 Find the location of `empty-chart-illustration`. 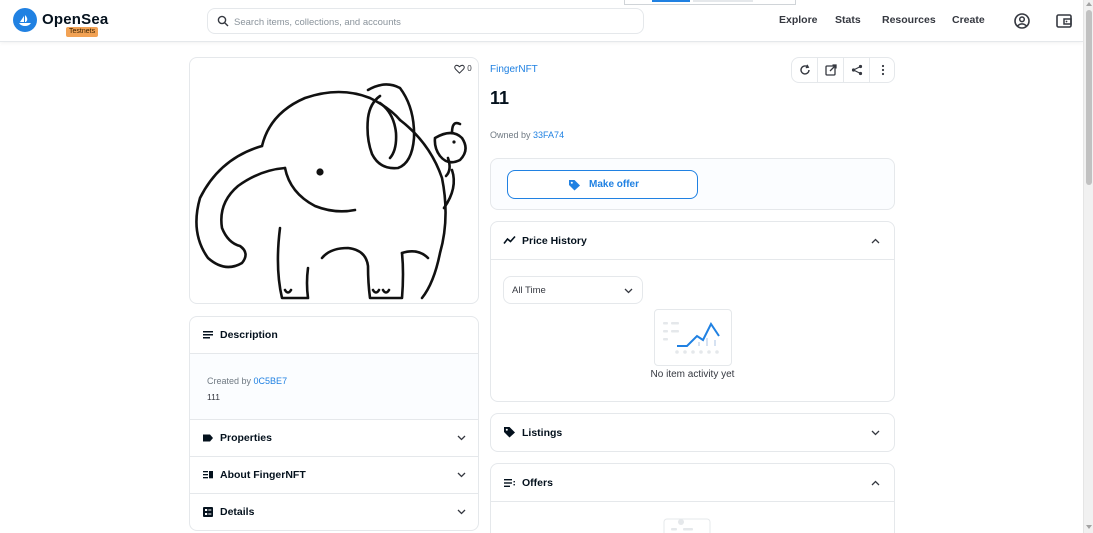

empty-chart-illustration is located at coordinates (693, 337).